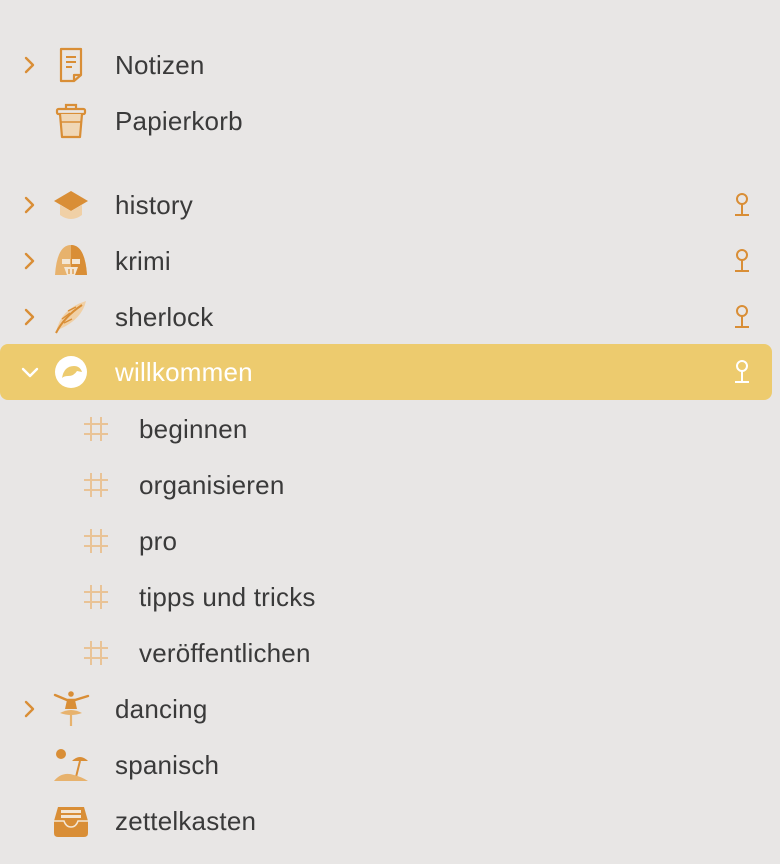 The image size is (780, 864). I want to click on sidebar-item-label: willkommen, so click(184, 372).